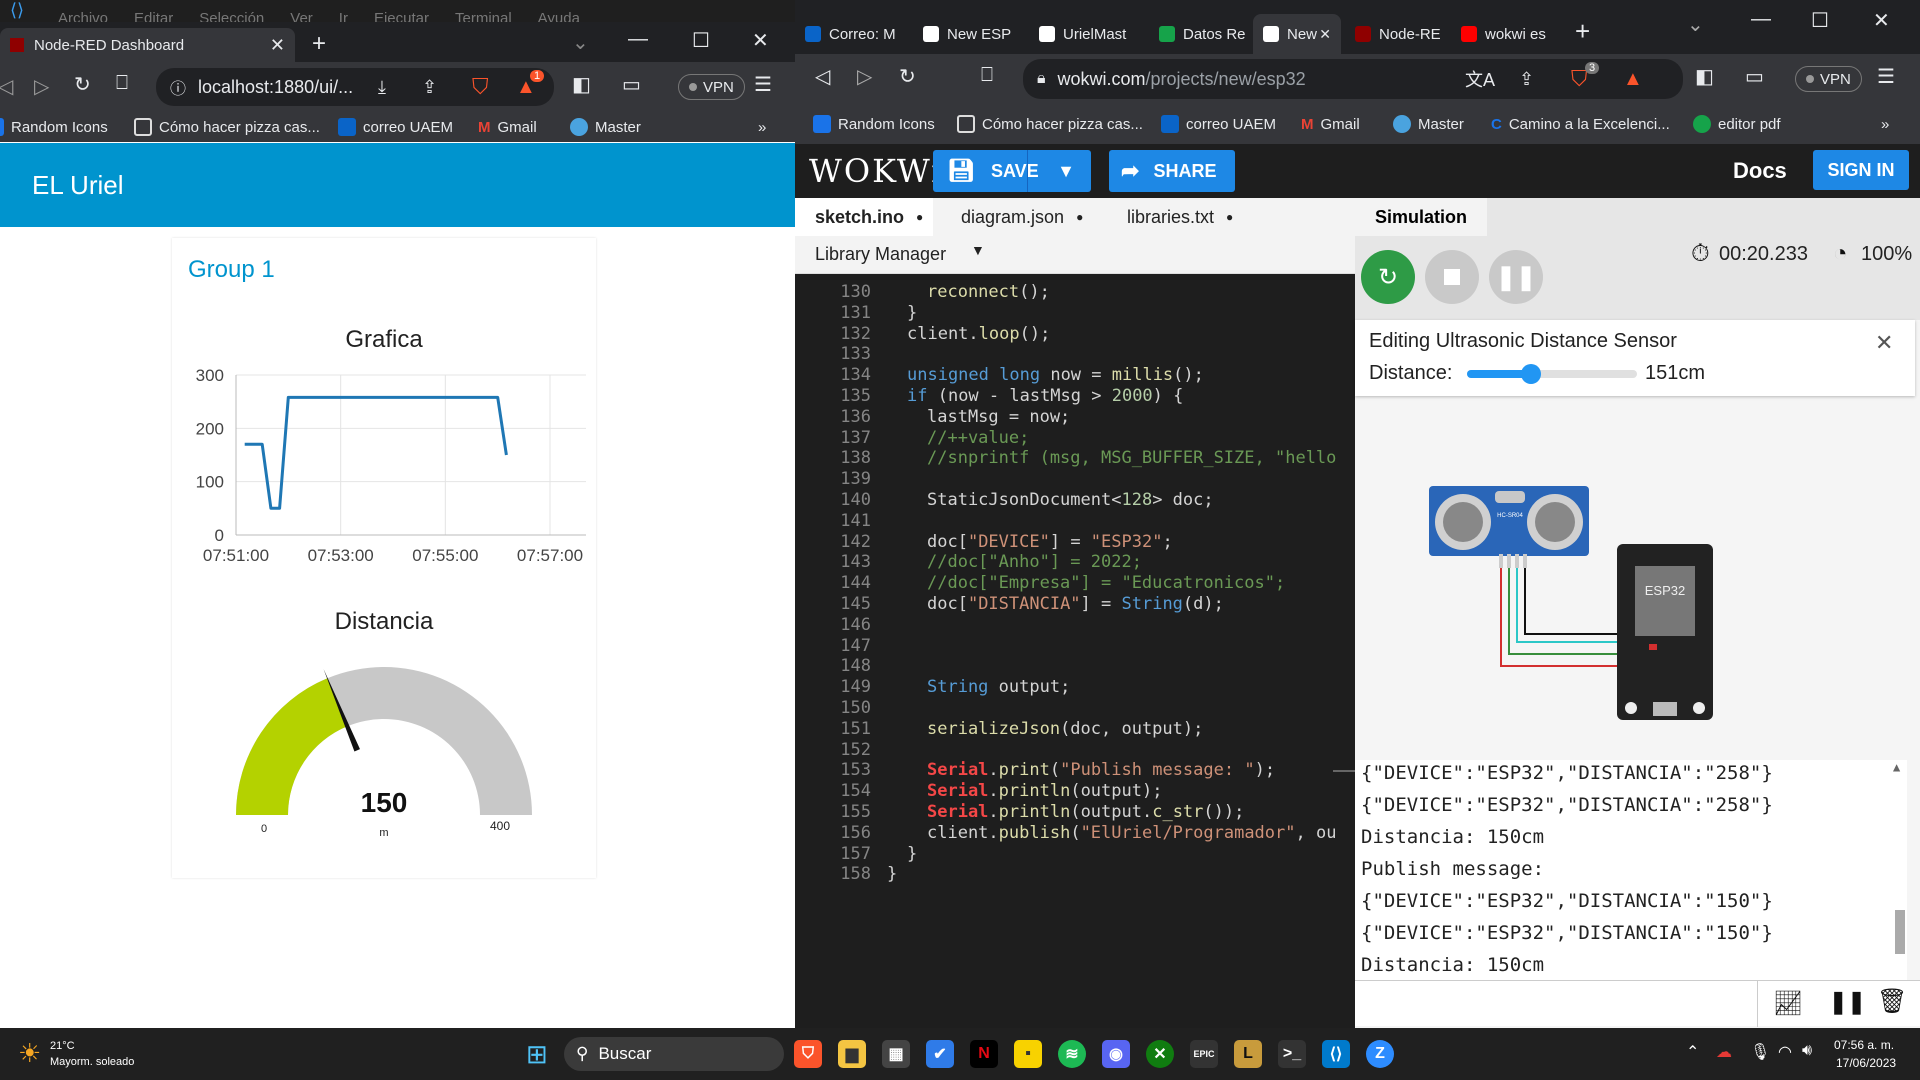 This screenshot has width=1920, height=1080. Describe the element at coordinates (852, 1054) in the screenshot. I see `file-explorer-icon: ▆` at that location.